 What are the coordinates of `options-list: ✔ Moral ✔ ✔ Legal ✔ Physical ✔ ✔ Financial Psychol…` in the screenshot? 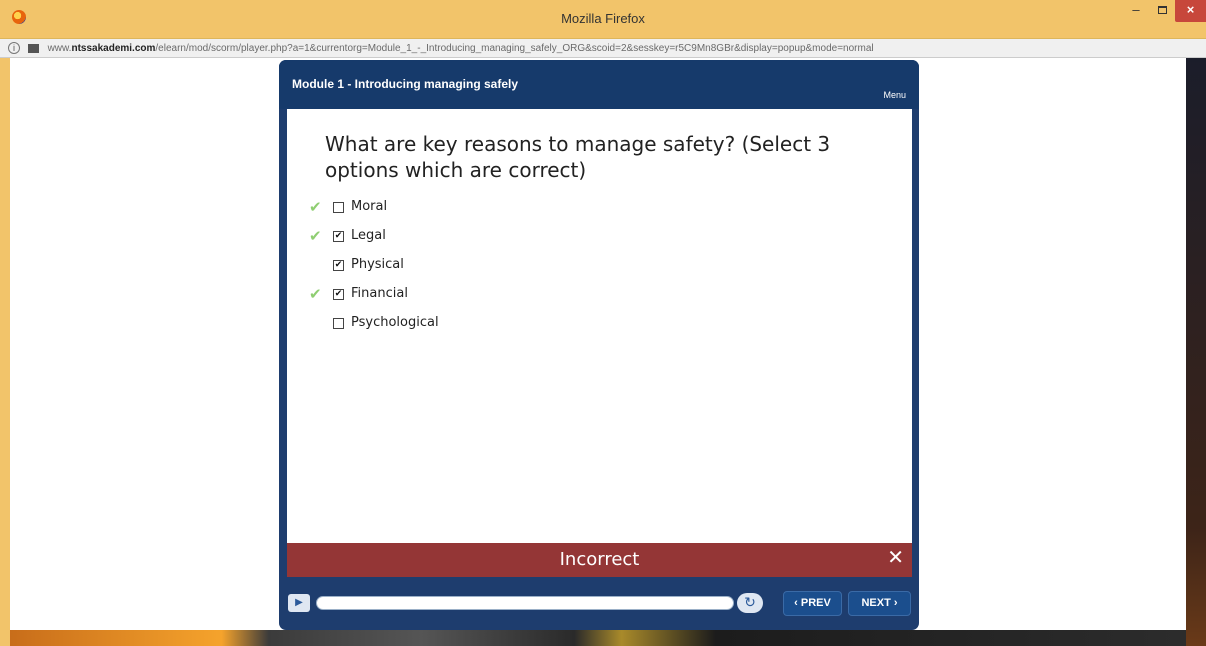 It's located at (599, 269).